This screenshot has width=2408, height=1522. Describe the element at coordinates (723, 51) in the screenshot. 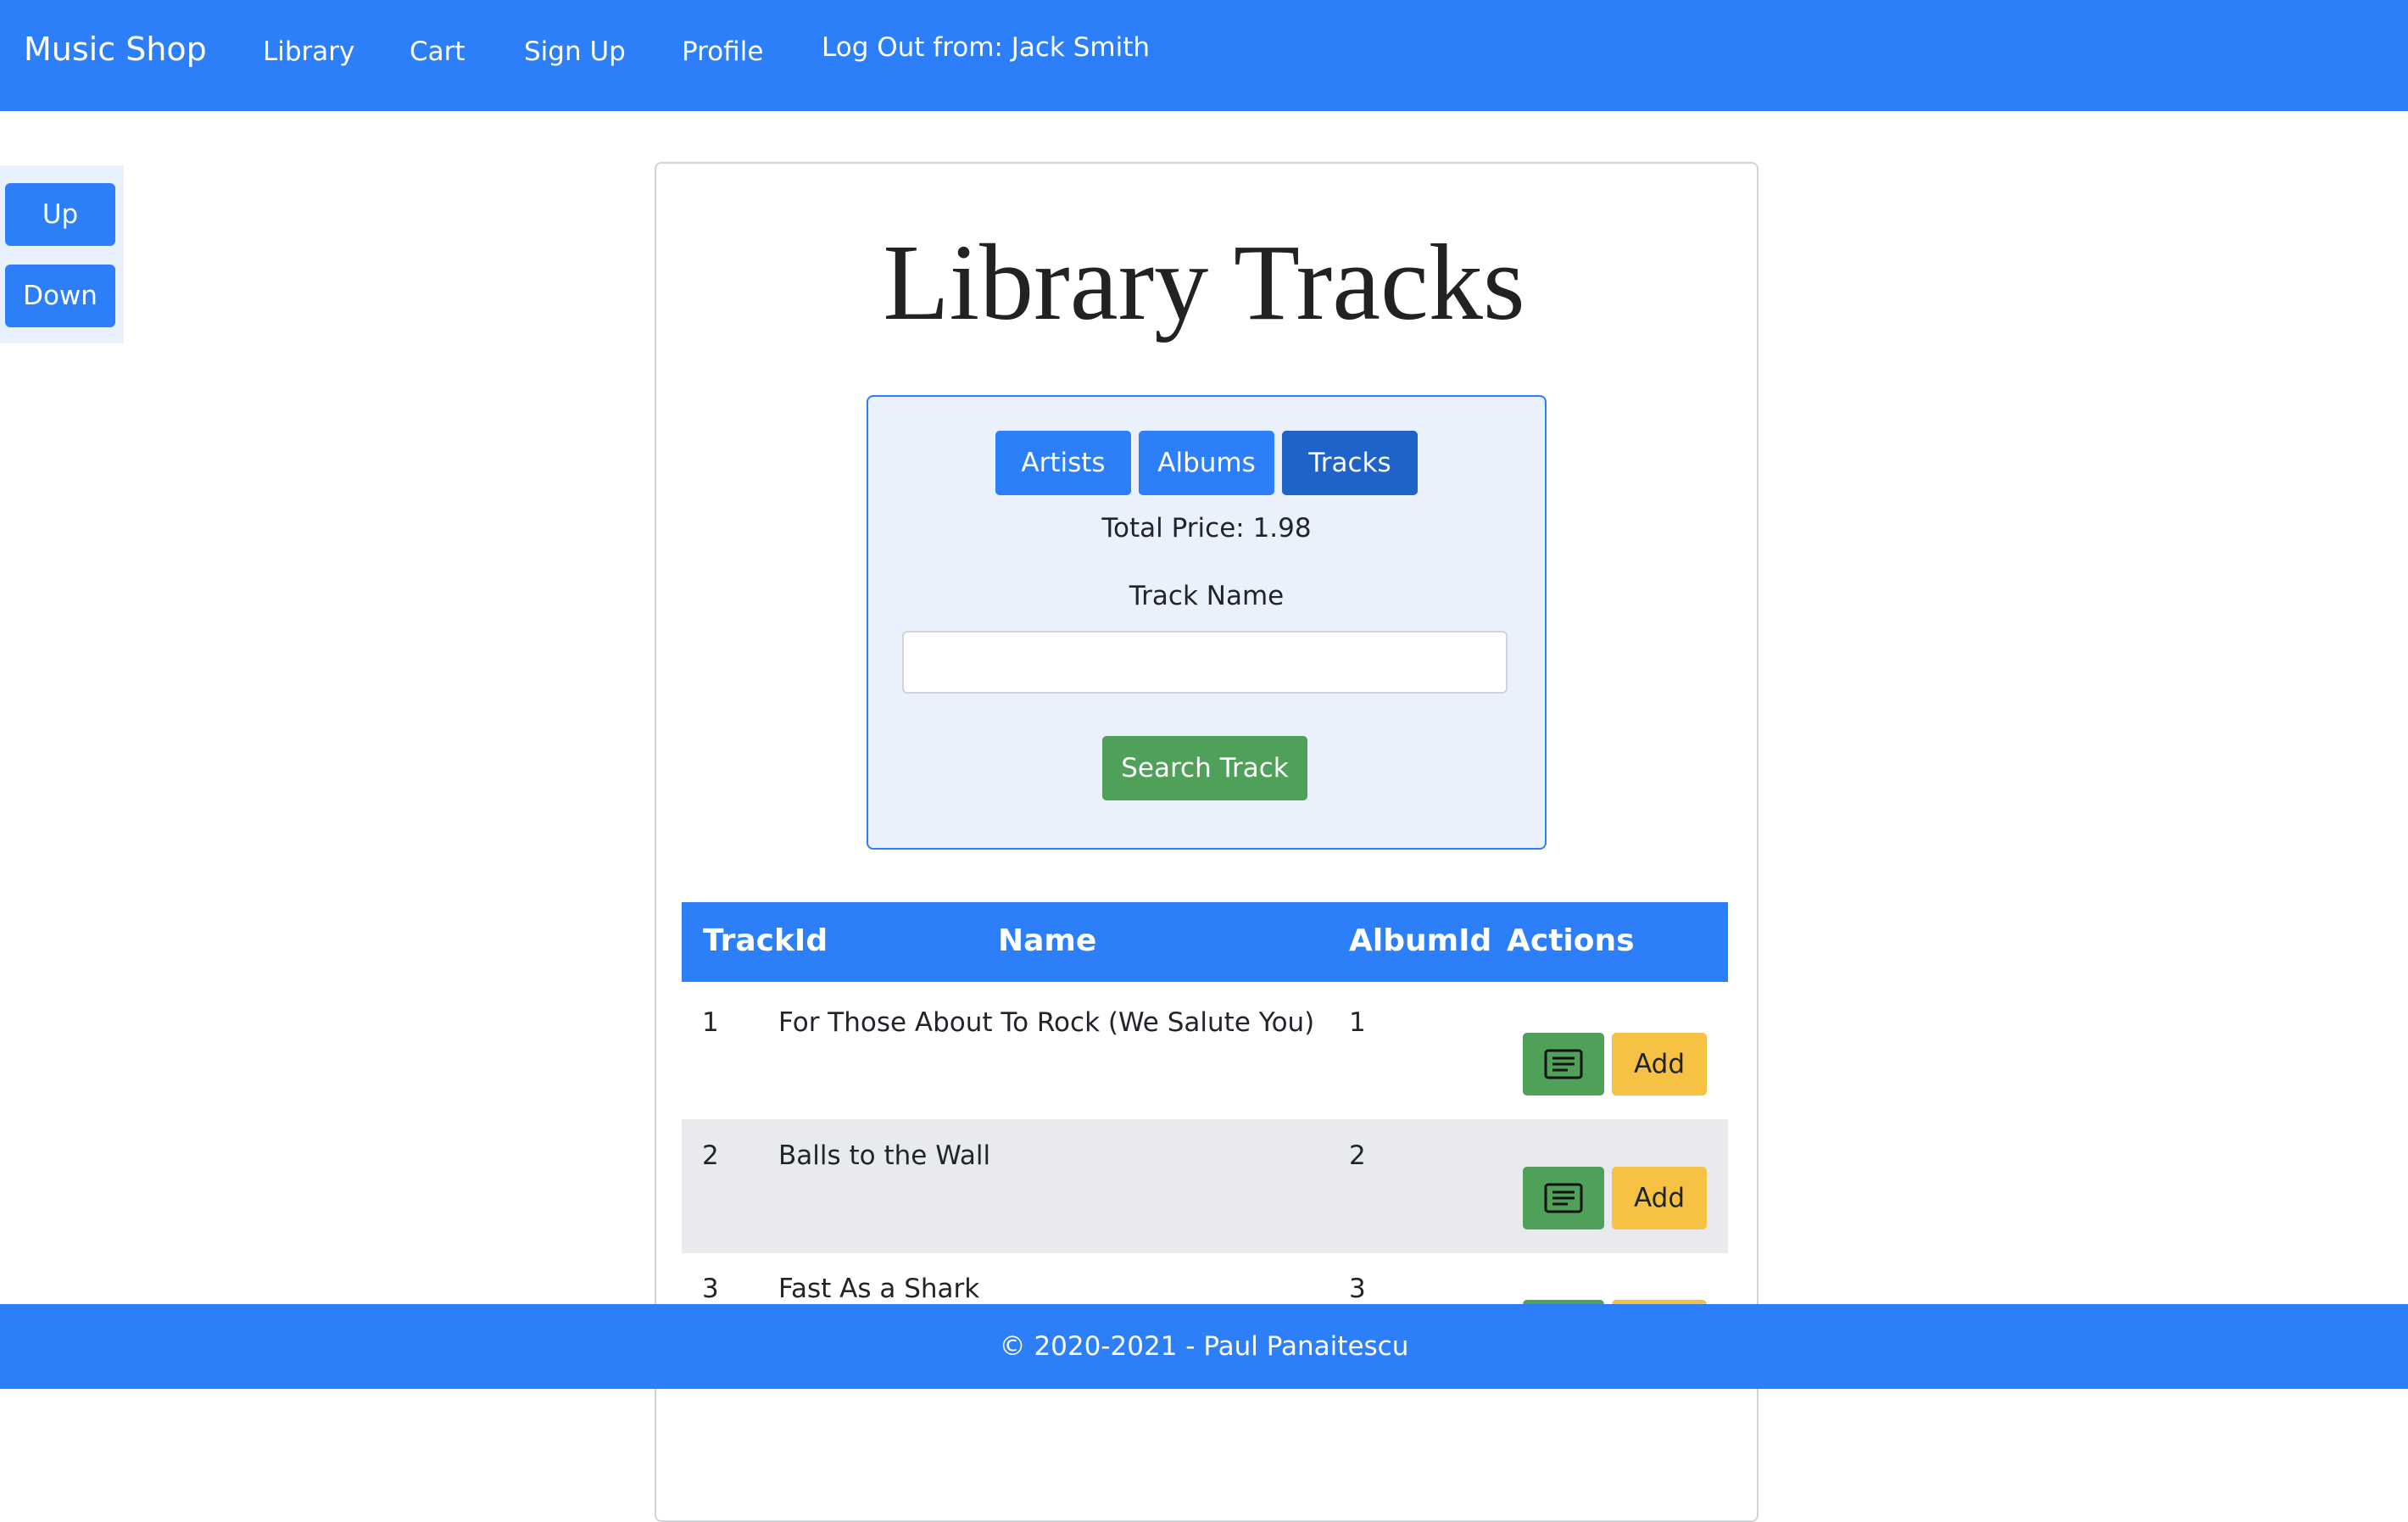

I see `nav-link-profile: Profile` at that location.